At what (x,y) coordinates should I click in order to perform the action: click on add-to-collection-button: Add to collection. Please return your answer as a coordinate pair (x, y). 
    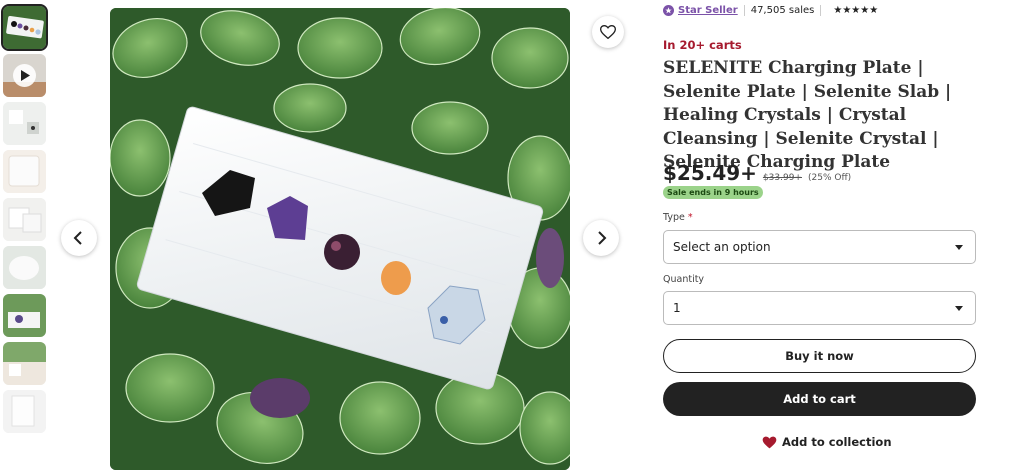
    Looking at the image, I should click on (827, 442).